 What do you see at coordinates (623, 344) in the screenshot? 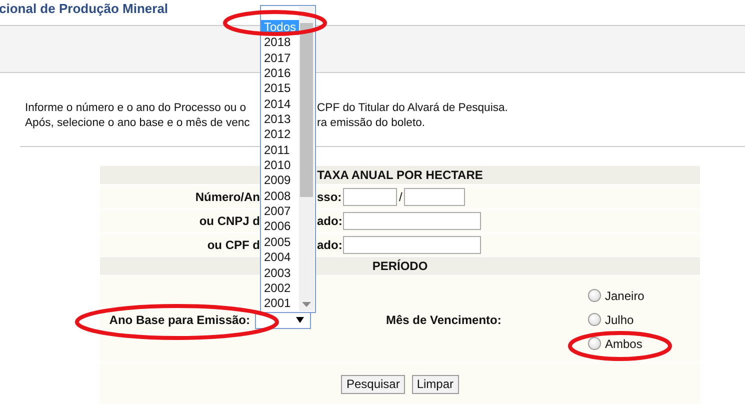
I see `radio-label: Ambos` at bounding box center [623, 344].